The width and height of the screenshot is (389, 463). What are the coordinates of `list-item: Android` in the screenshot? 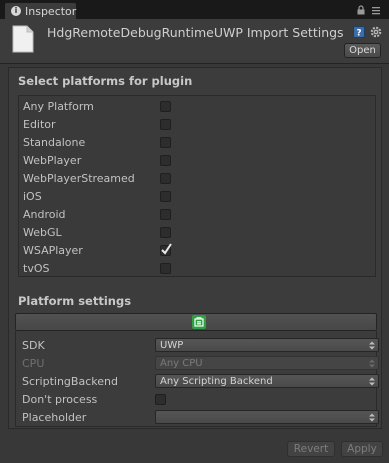 It's located at (198, 215).